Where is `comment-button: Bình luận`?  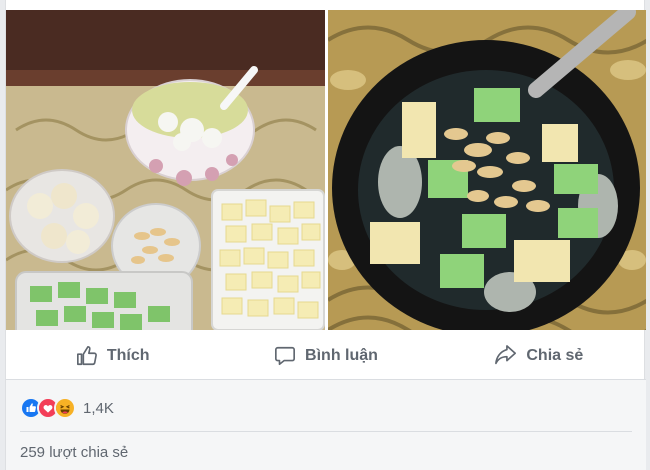 comment-button: Bình luận is located at coordinates (325, 356).